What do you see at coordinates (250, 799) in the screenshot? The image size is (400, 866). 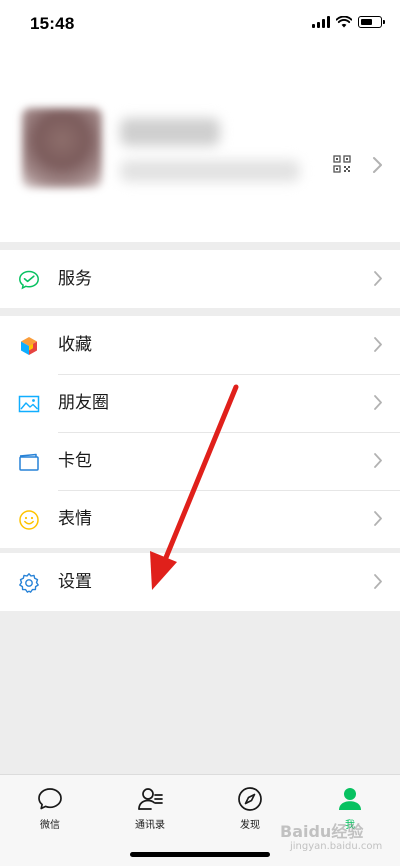 I see `compass-icon` at bounding box center [250, 799].